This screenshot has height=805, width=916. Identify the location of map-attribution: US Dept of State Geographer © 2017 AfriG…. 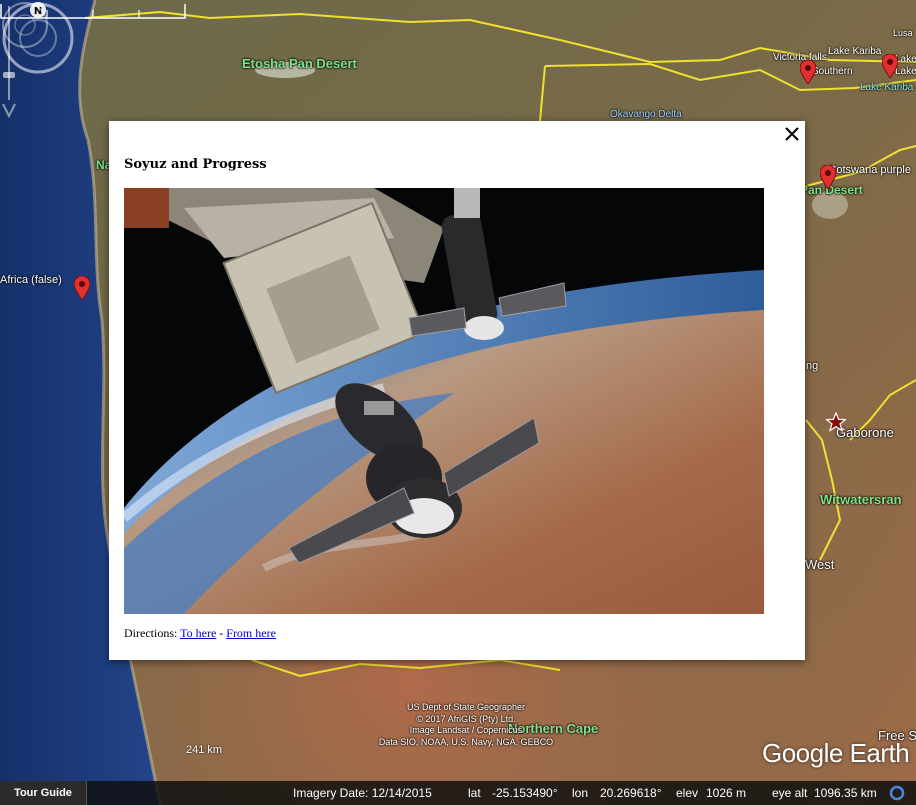
(466, 725).